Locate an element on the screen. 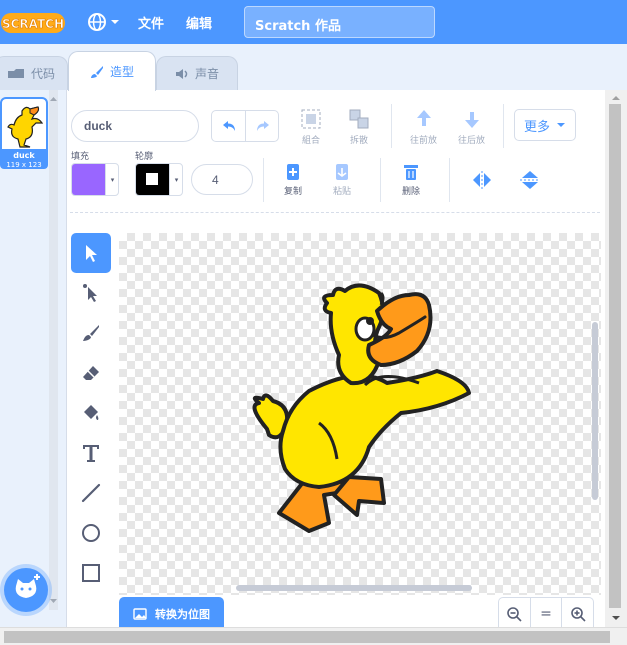 The width and height of the screenshot is (627, 645). paste-icon is located at coordinates (342, 172).